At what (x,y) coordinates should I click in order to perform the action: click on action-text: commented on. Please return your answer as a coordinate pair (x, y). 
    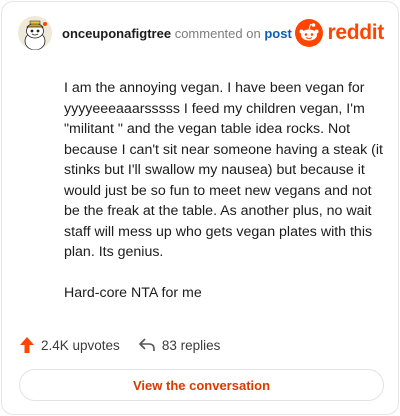
    Looking at the image, I should click on (217, 33).